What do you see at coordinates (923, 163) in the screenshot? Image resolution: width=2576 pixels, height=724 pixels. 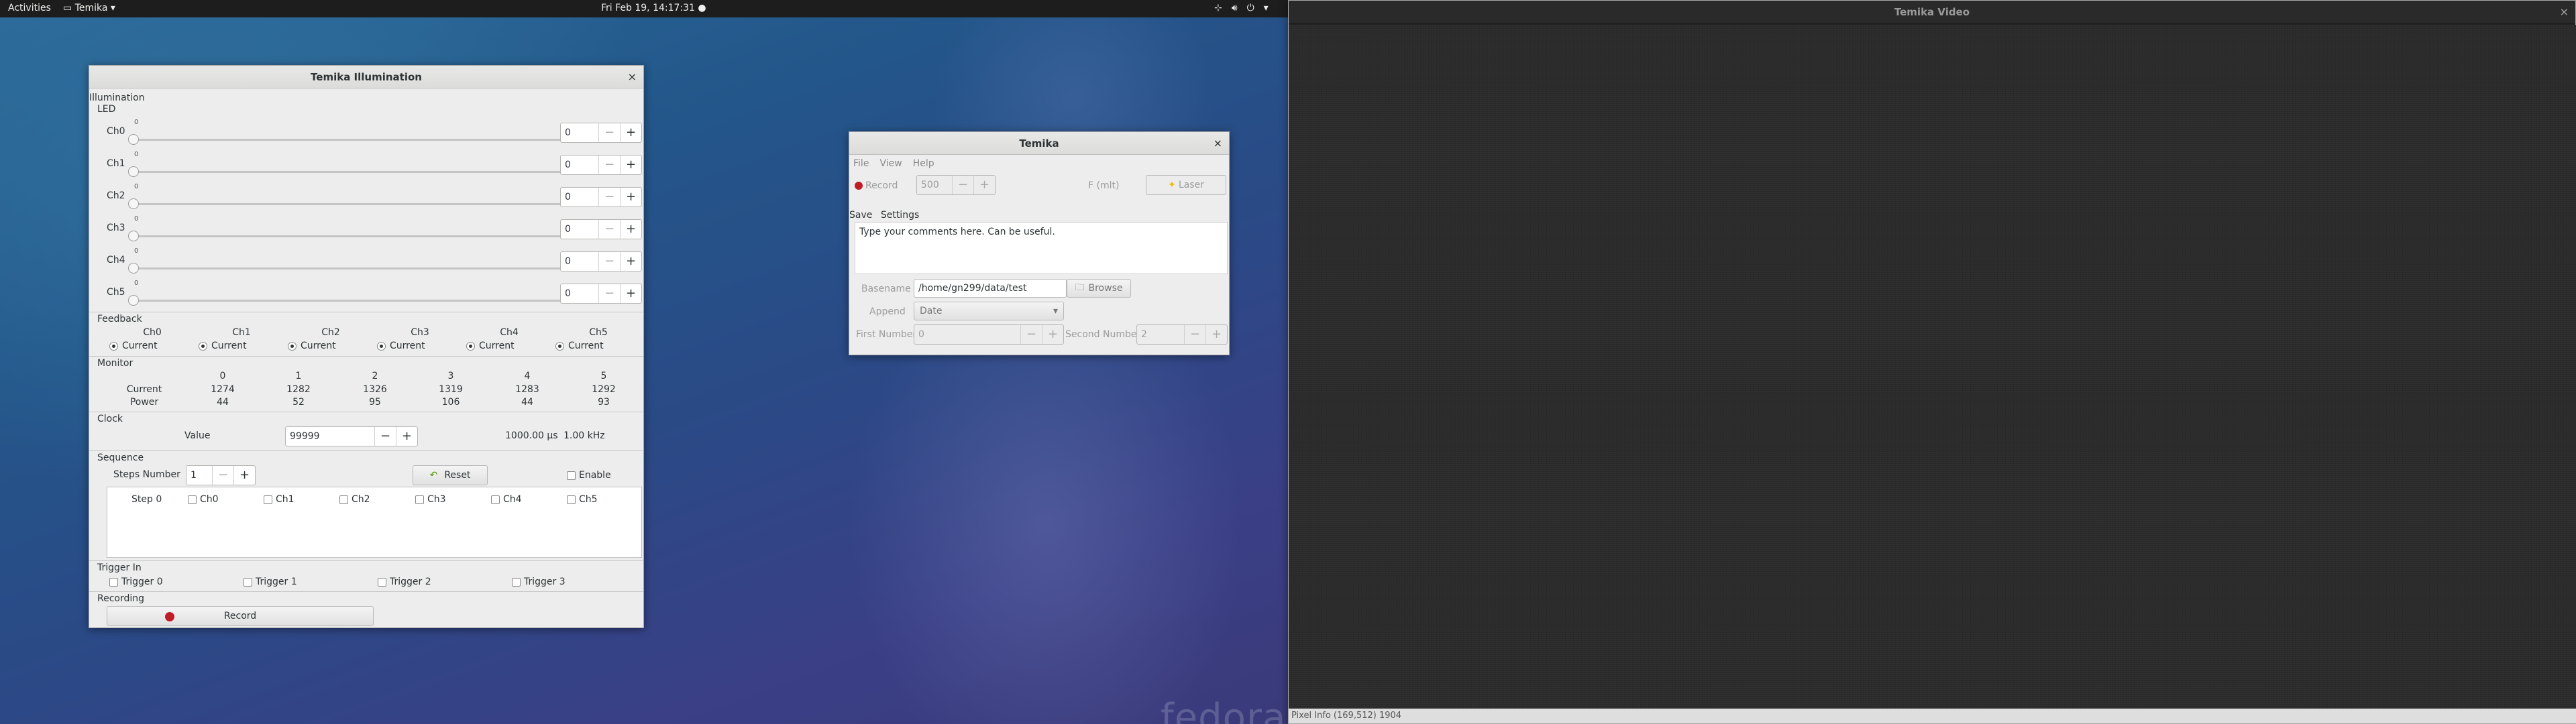 I see `menu-help: Help` at bounding box center [923, 163].